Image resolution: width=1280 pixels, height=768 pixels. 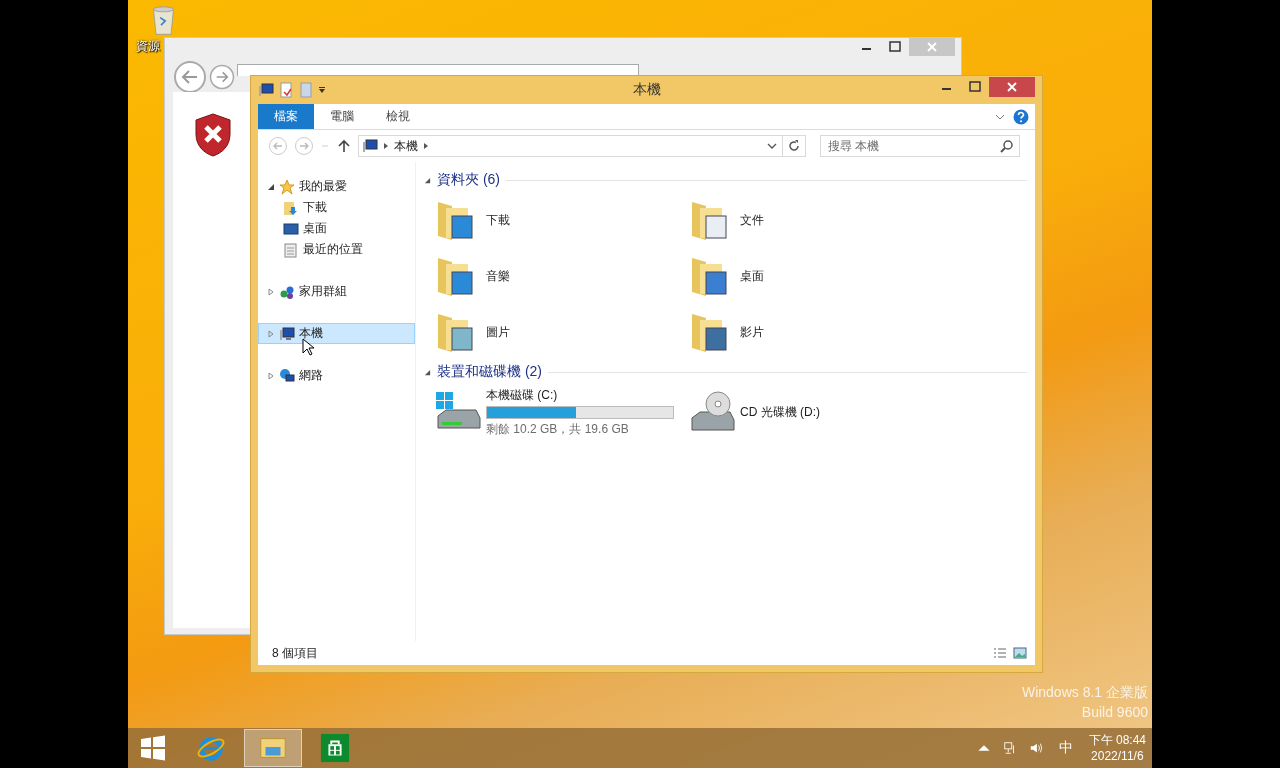 What do you see at coordinates (1007, 146) in the screenshot?
I see `search-icon` at bounding box center [1007, 146].